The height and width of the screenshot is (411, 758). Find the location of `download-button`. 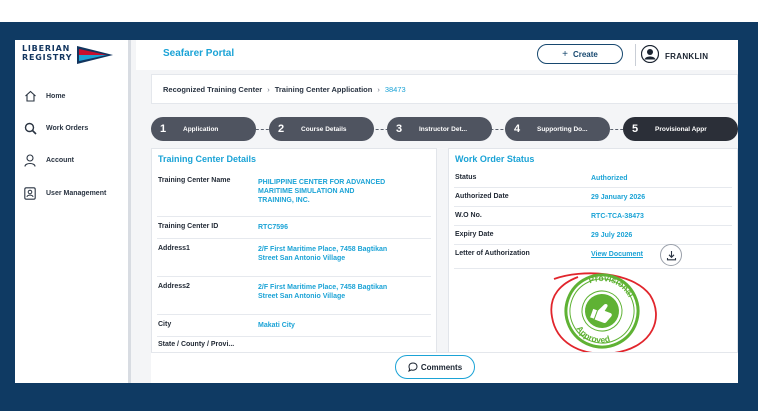

download-button is located at coordinates (671, 255).